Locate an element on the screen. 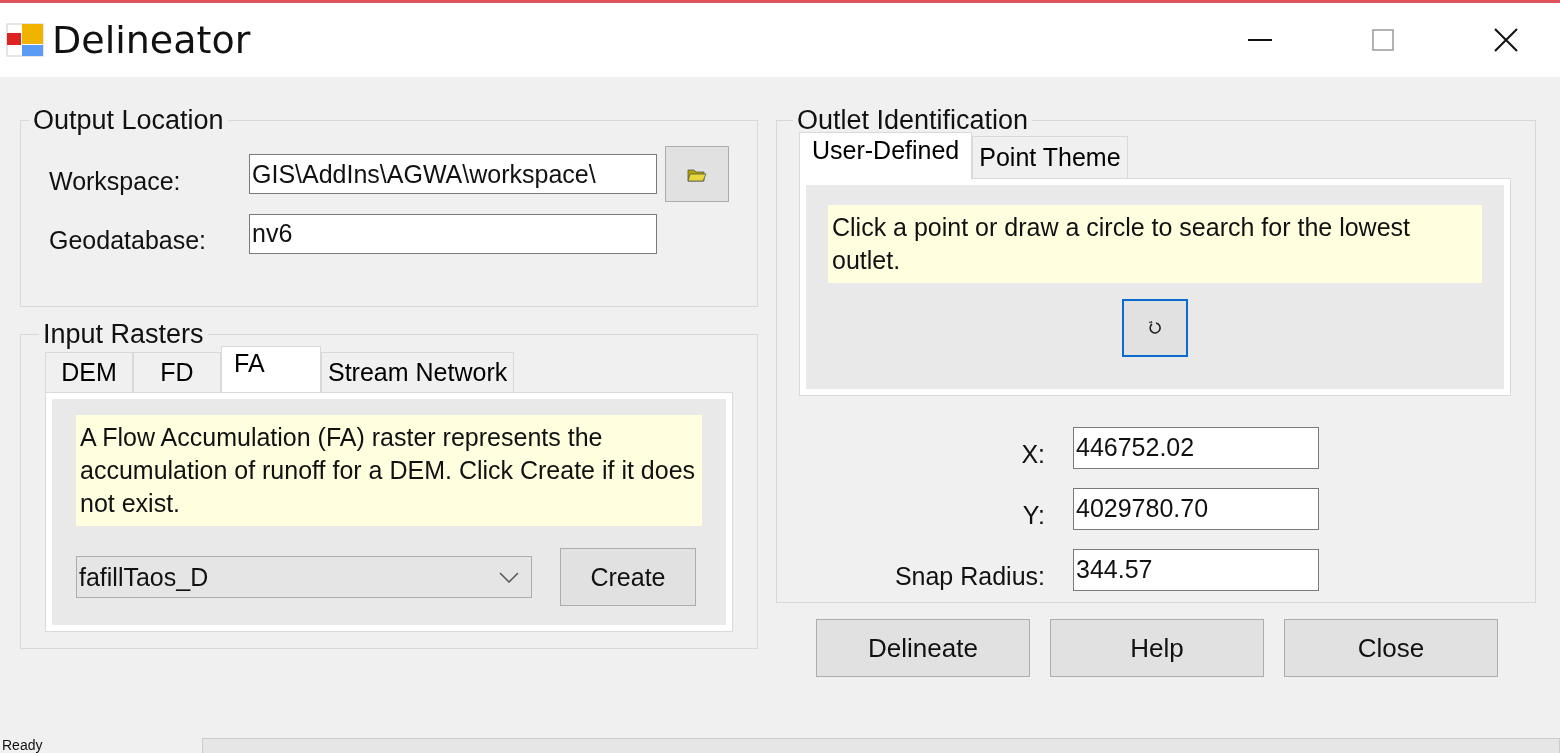 The height and width of the screenshot is (753, 1560). close-icon is located at coordinates (1506, 40).